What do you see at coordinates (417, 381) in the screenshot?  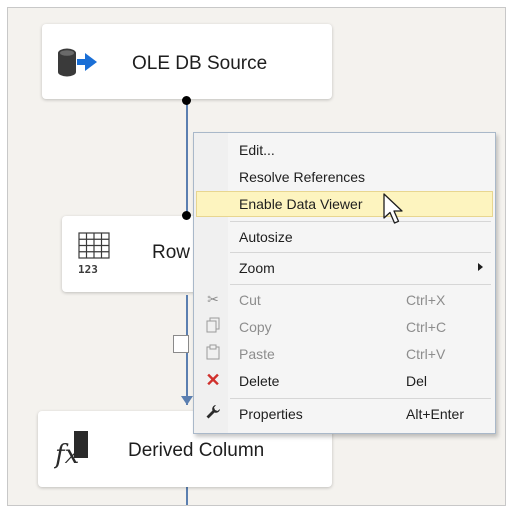 I see `menu-item-shortcut: Del` at bounding box center [417, 381].